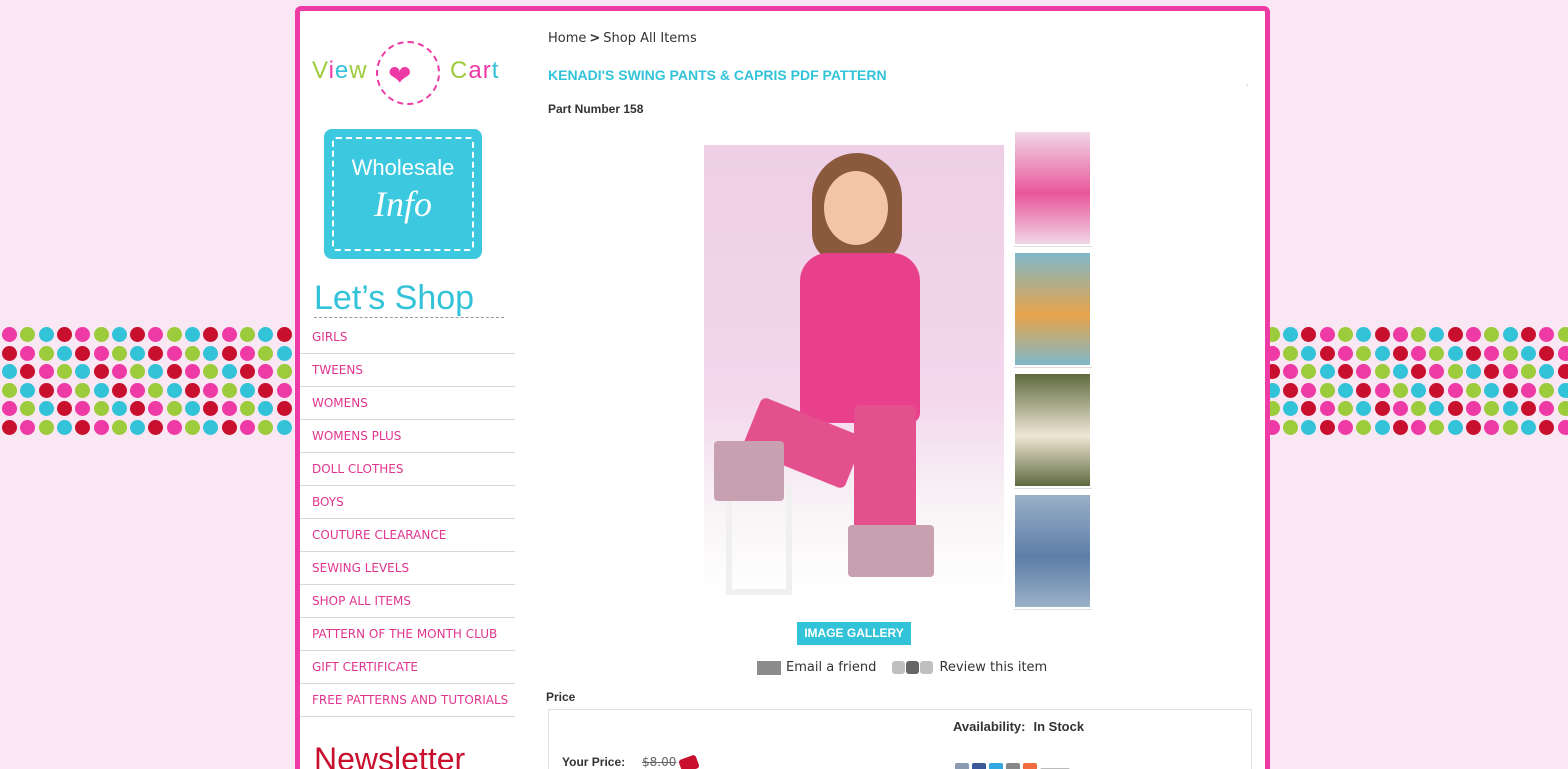  Describe the element at coordinates (996, 766) in the screenshot. I see `twitter-icon` at that location.